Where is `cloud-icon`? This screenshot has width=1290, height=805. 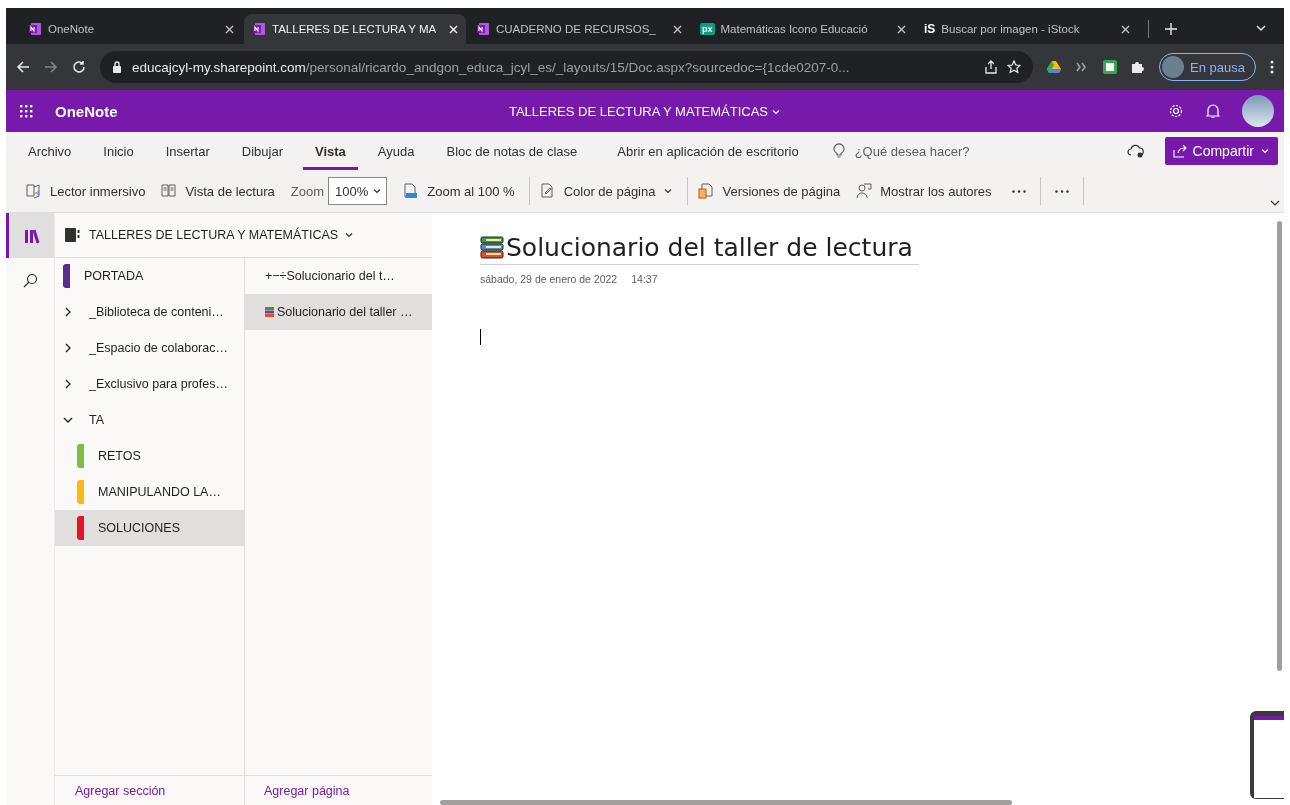
cloud-icon is located at coordinates (1135, 151).